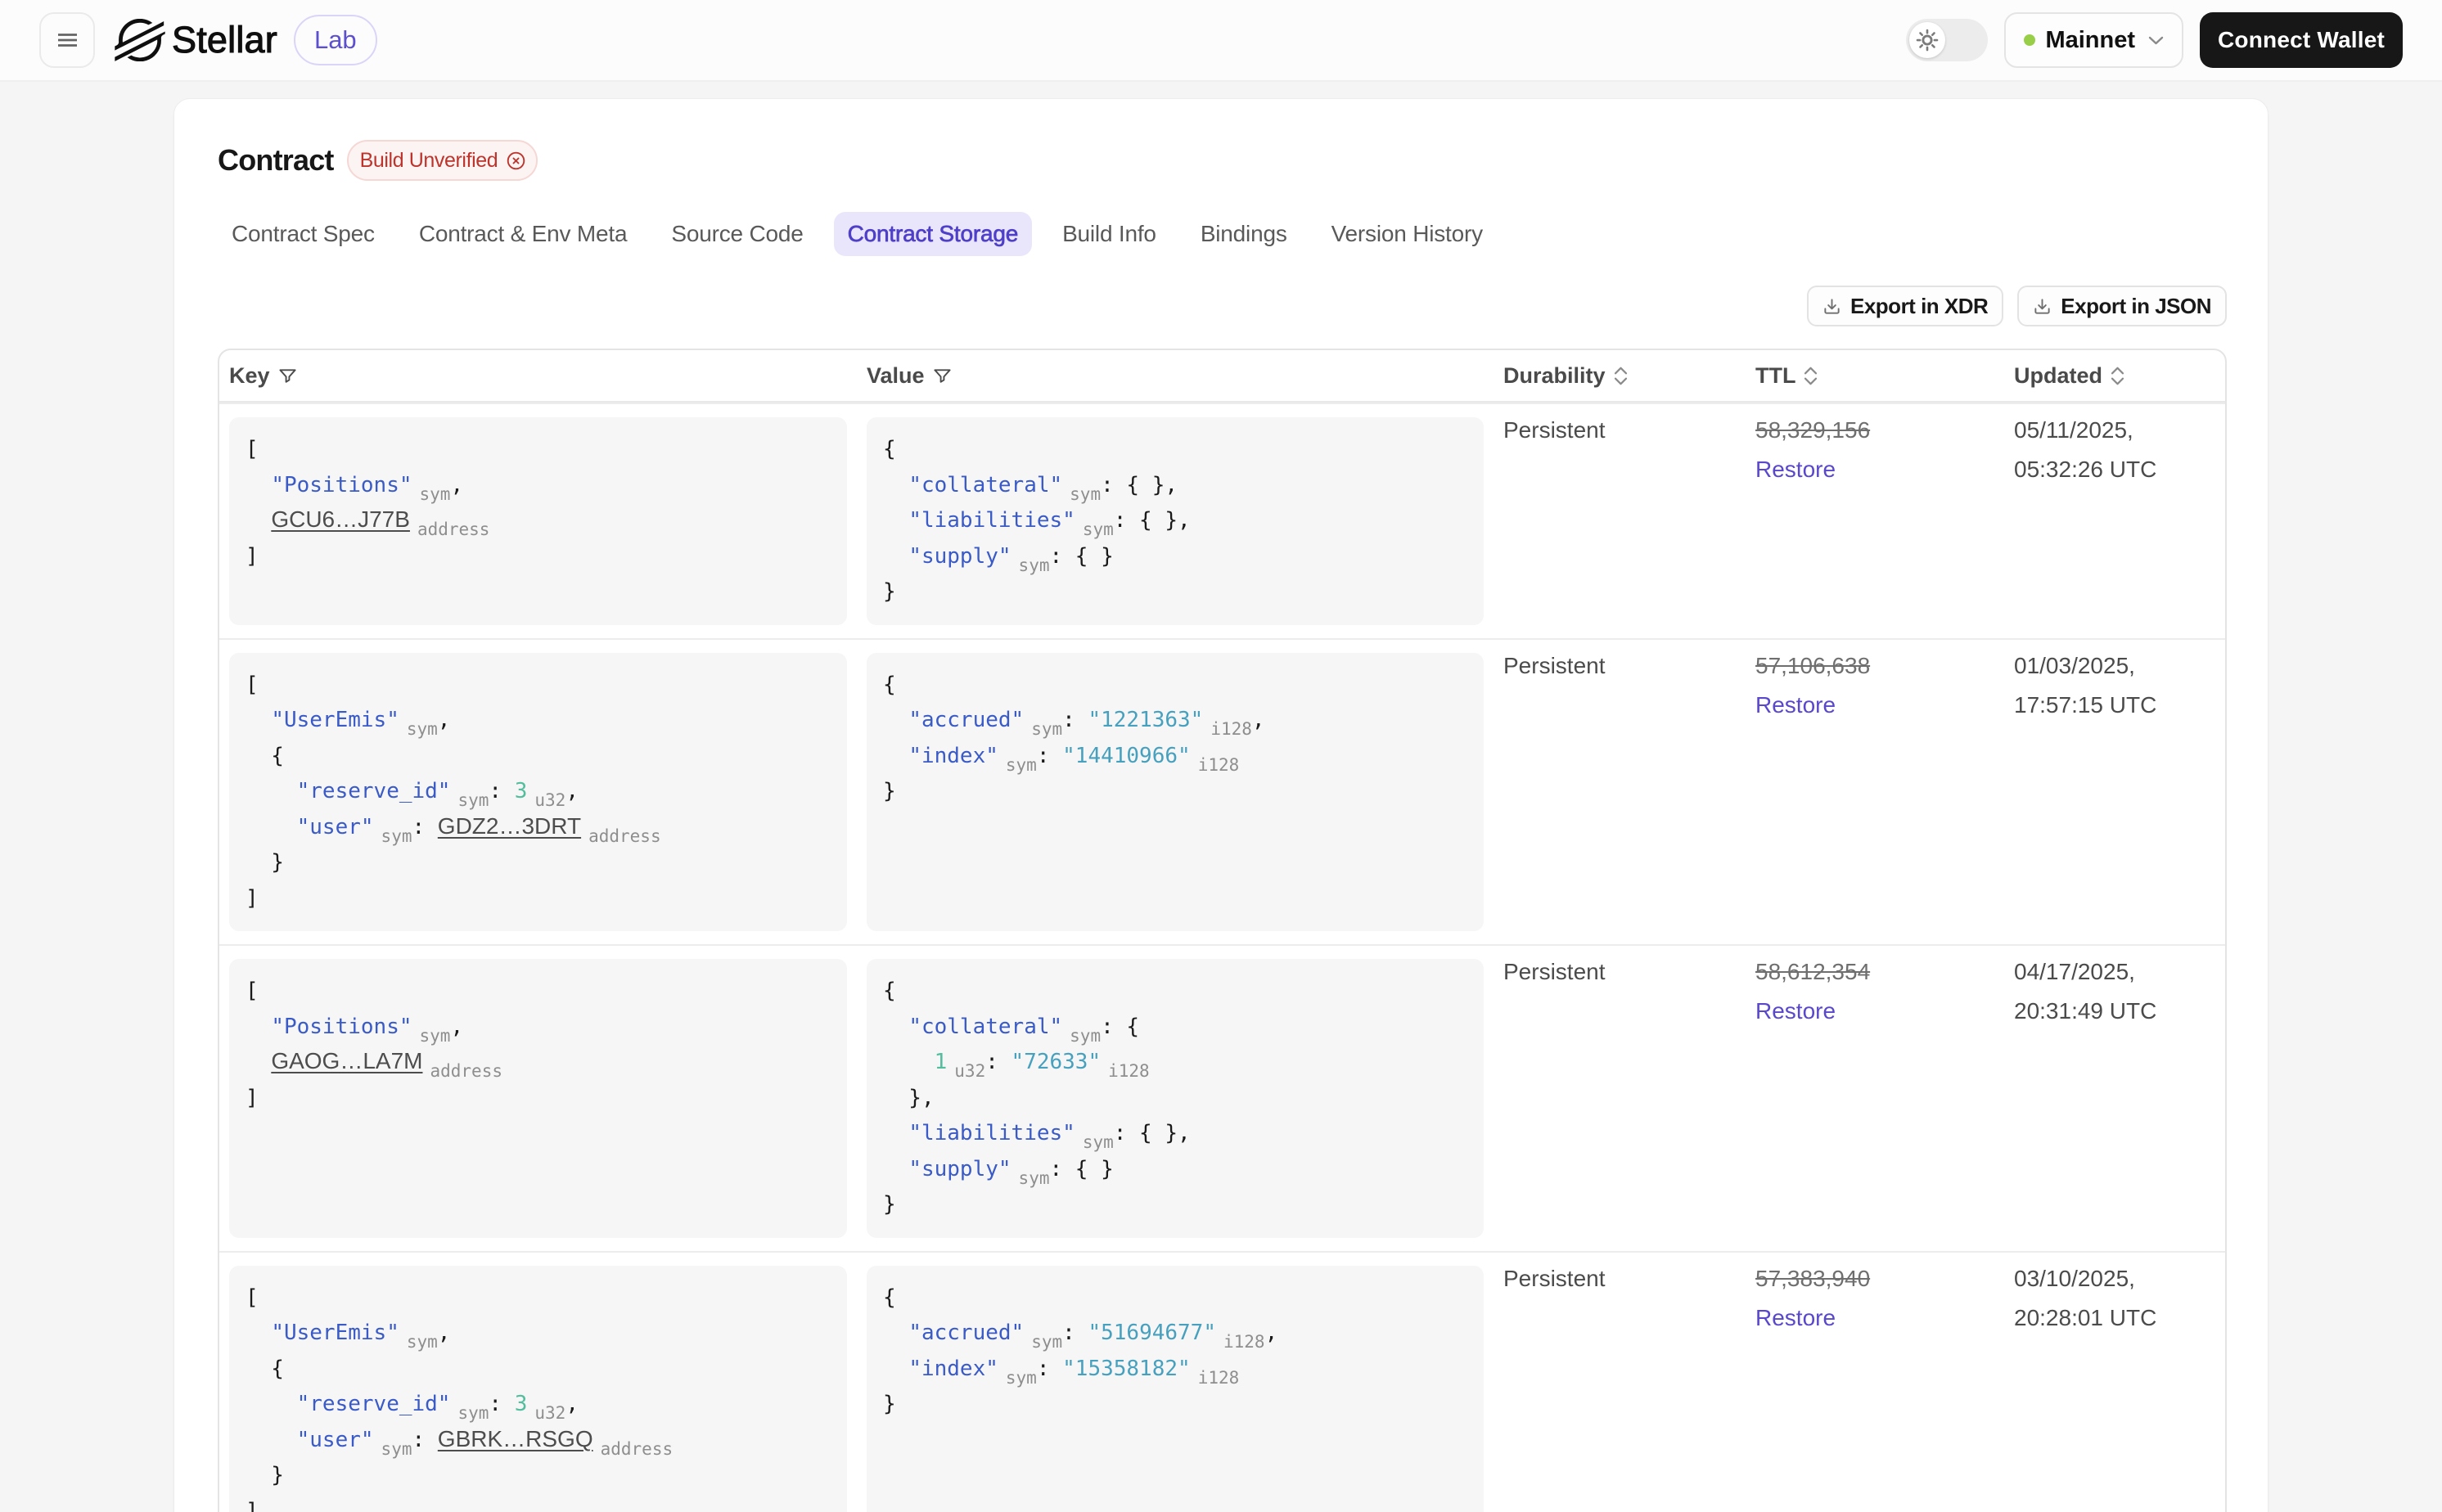 The image size is (2442, 1512). What do you see at coordinates (1927, 40) in the screenshot?
I see `theme-toggle-knob` at bounding box center [1927, 40].